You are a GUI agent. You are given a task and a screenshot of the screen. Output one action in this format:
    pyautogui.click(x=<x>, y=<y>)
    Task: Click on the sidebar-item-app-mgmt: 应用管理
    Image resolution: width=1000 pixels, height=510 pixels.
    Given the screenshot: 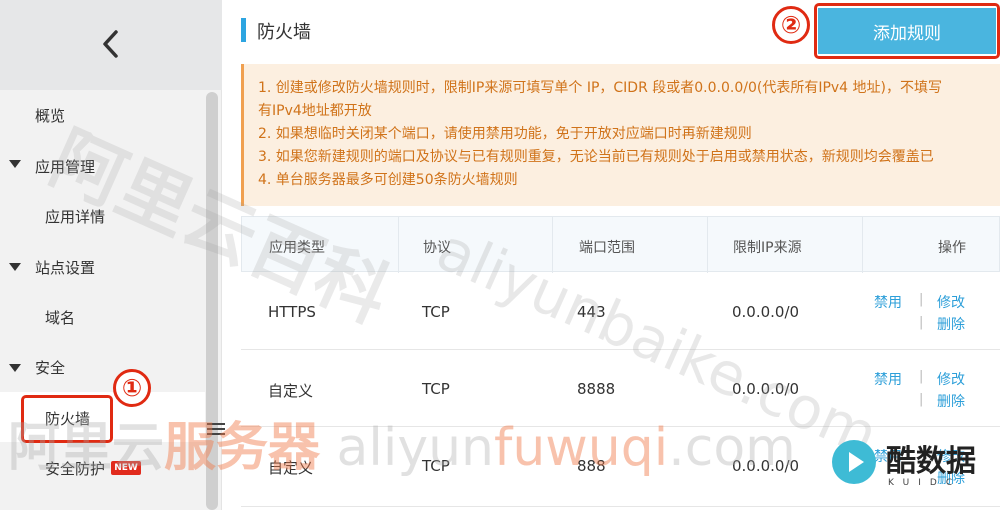 What is the action you would take?
    pyautogui.click(x=65, y=166)
    